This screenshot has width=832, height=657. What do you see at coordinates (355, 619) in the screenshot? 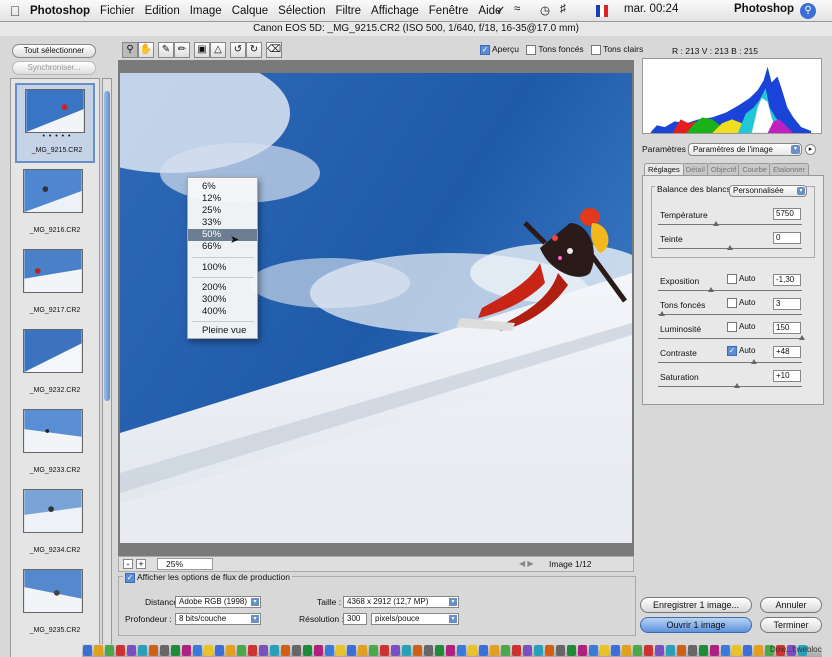
I see `resolution-field: 300` at bounding box center [355, 619].